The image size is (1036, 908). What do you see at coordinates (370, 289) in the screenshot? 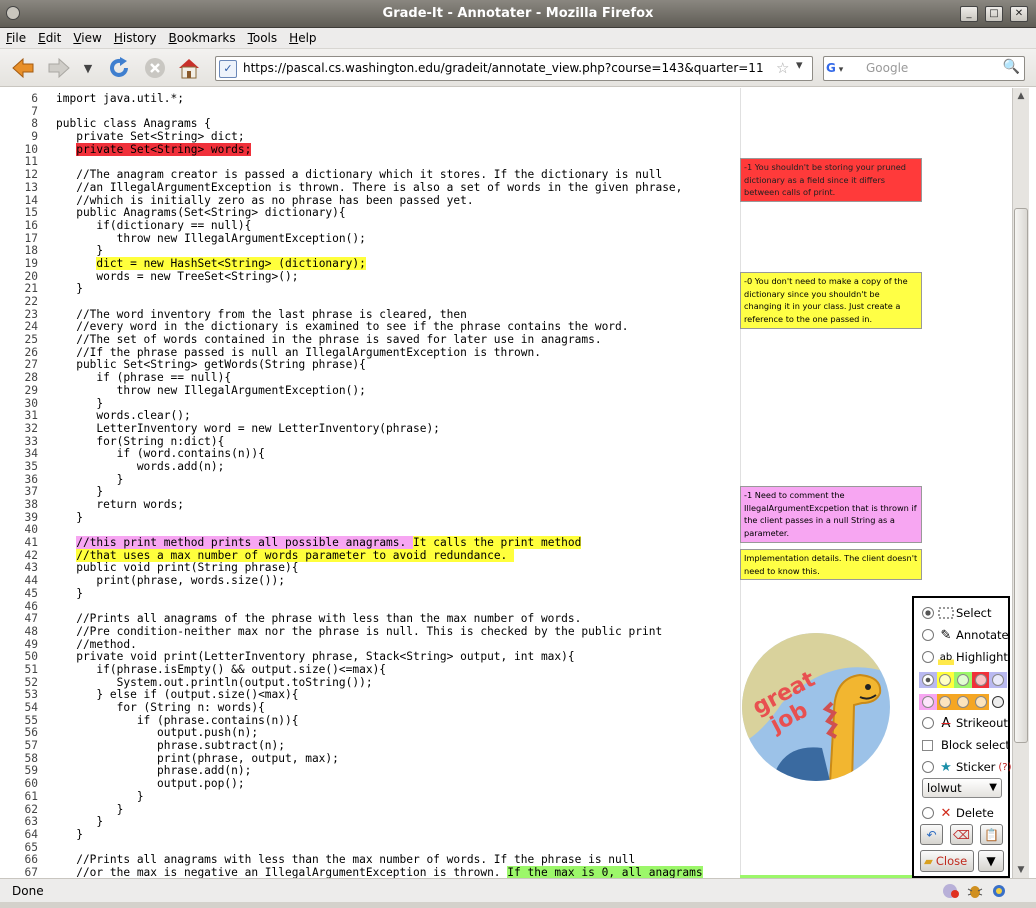
I see `code-line: 21 }` at bounding box center [370, 289].